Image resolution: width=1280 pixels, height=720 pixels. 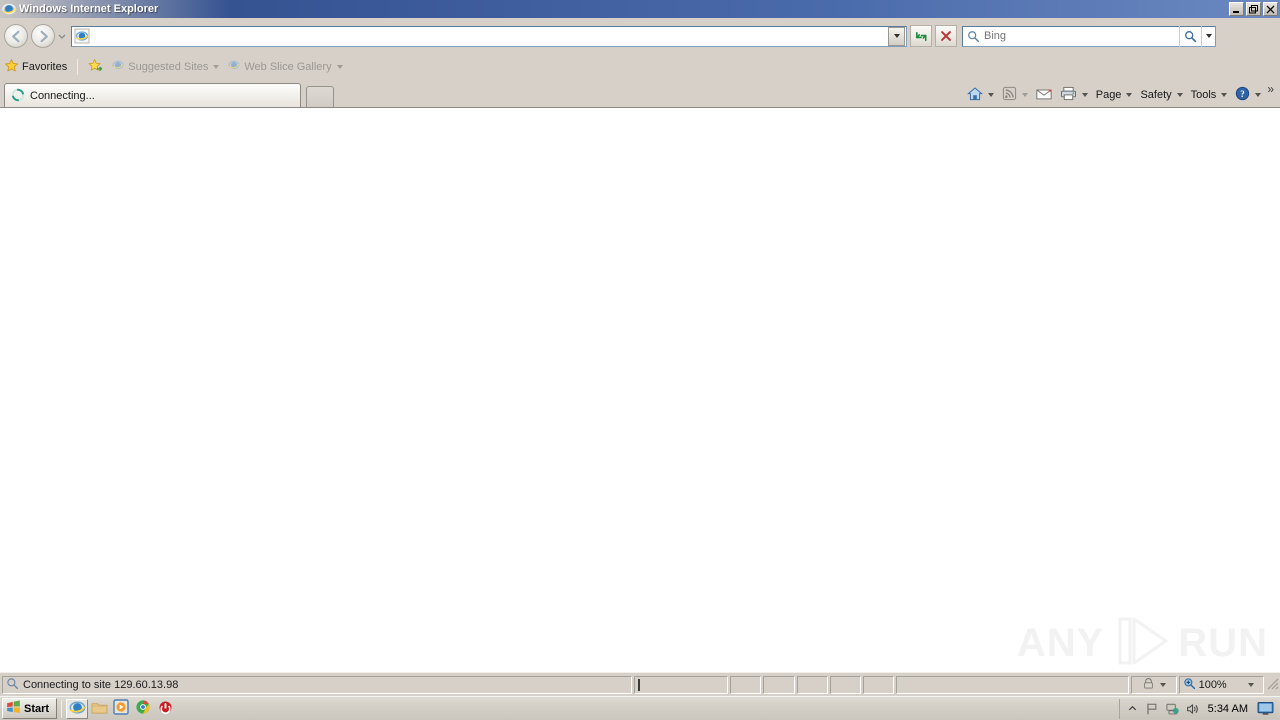 I want to click on search-input, so click(x=1080, y=36).